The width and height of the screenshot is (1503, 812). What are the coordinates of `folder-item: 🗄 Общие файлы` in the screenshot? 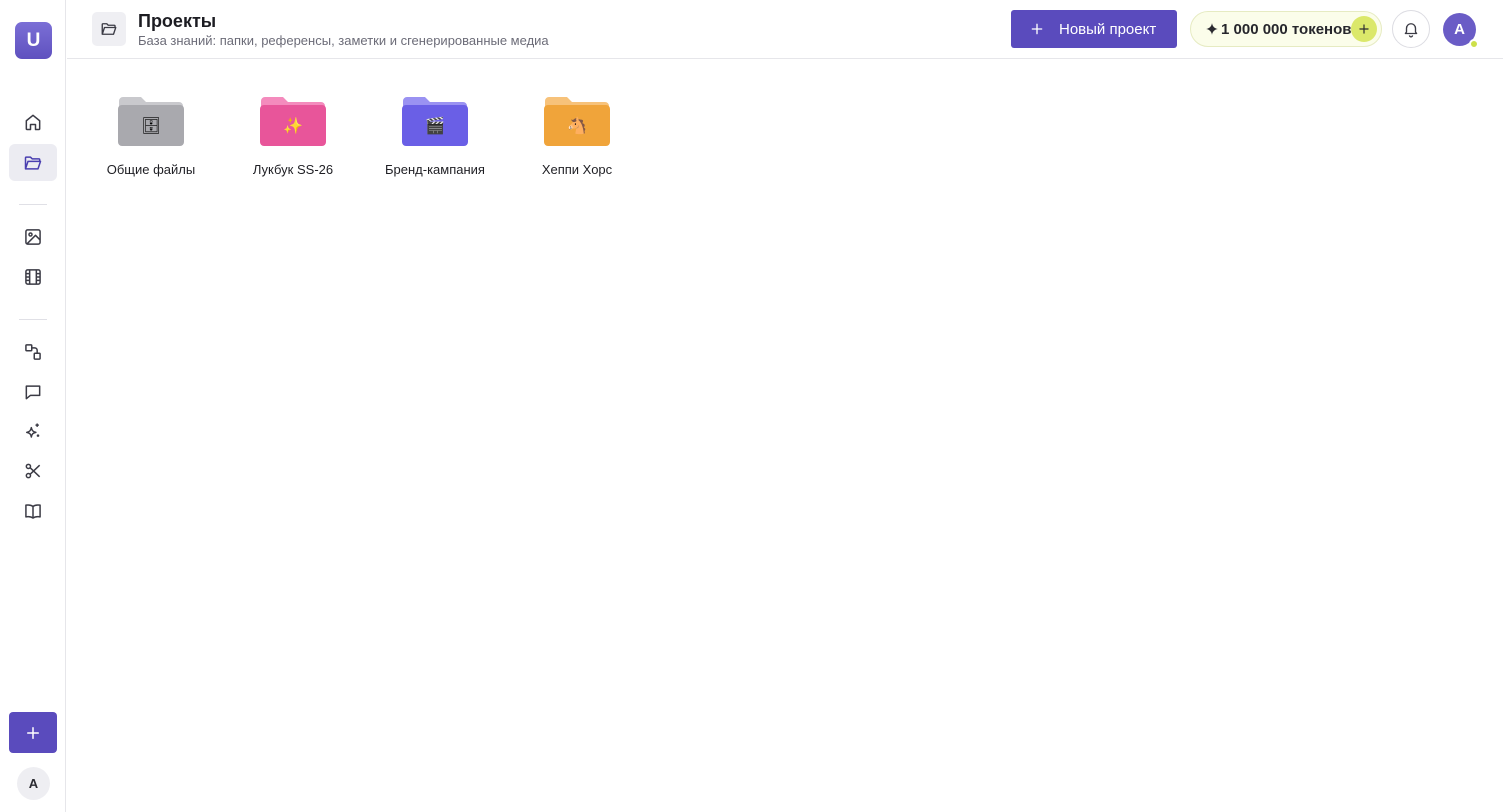 It's located at (151, 136).